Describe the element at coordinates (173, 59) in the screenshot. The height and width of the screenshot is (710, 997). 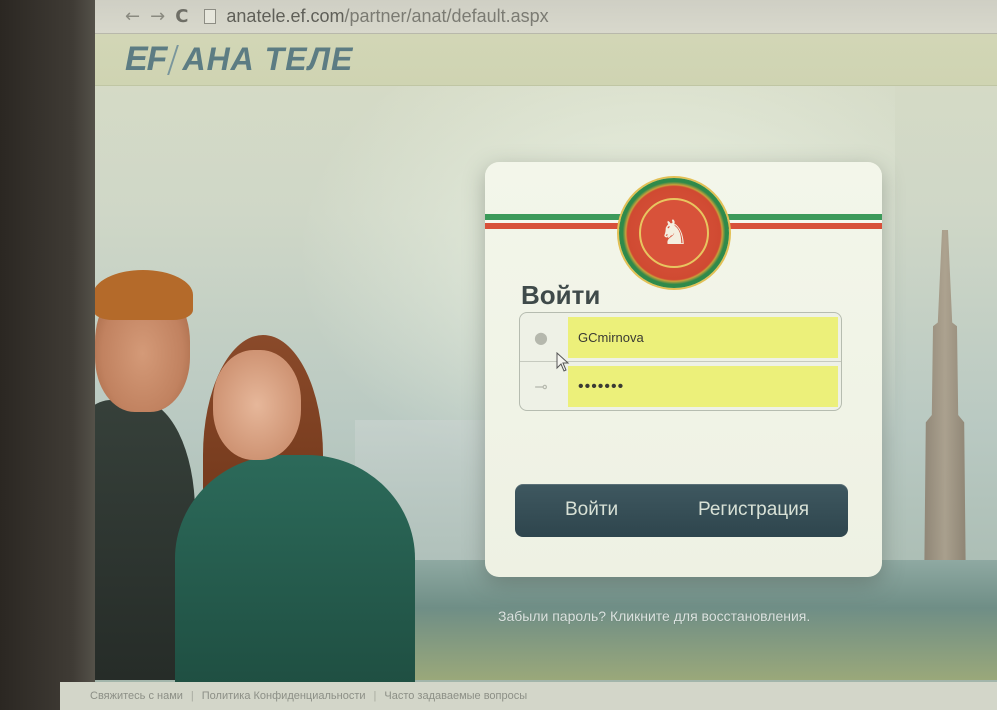
I see `brand-divider` at that location.